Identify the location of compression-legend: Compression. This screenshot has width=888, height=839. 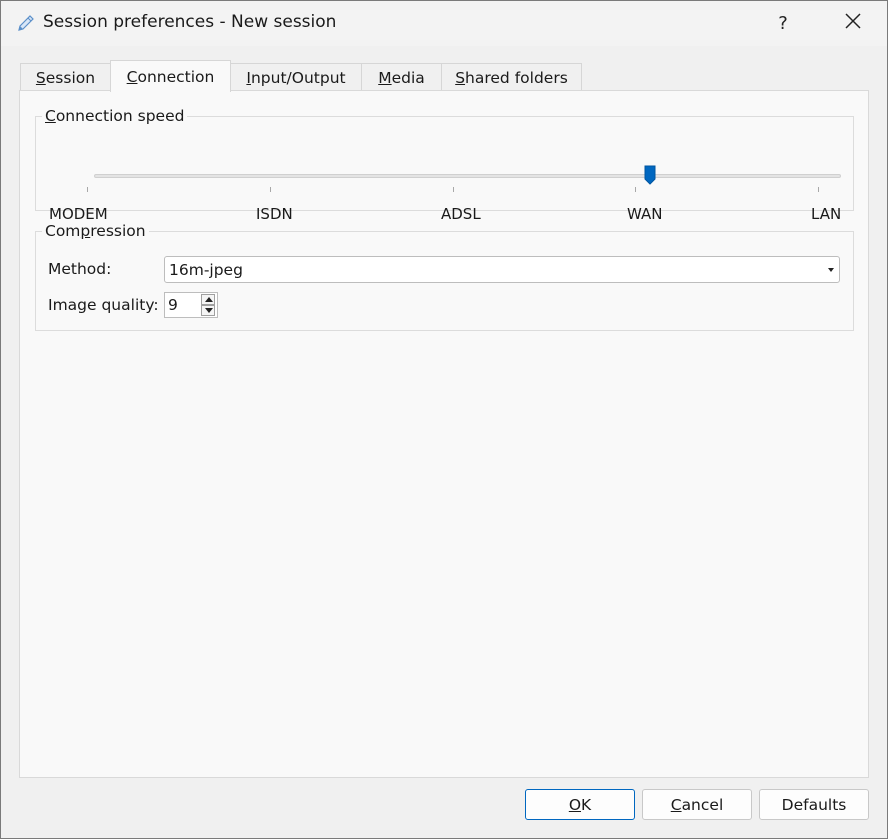
(95, 231).